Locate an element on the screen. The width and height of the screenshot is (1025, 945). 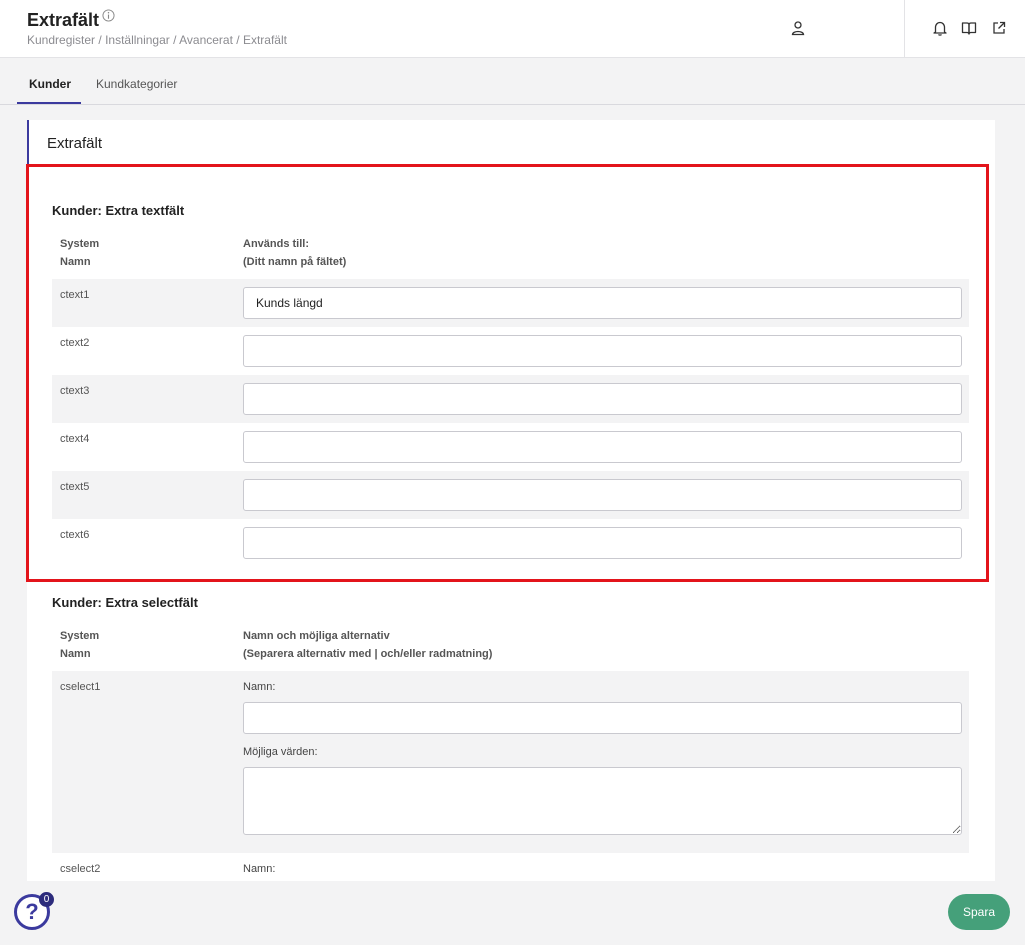
breadcrumb-item: Extrafält is located at coordinates (264, 40).